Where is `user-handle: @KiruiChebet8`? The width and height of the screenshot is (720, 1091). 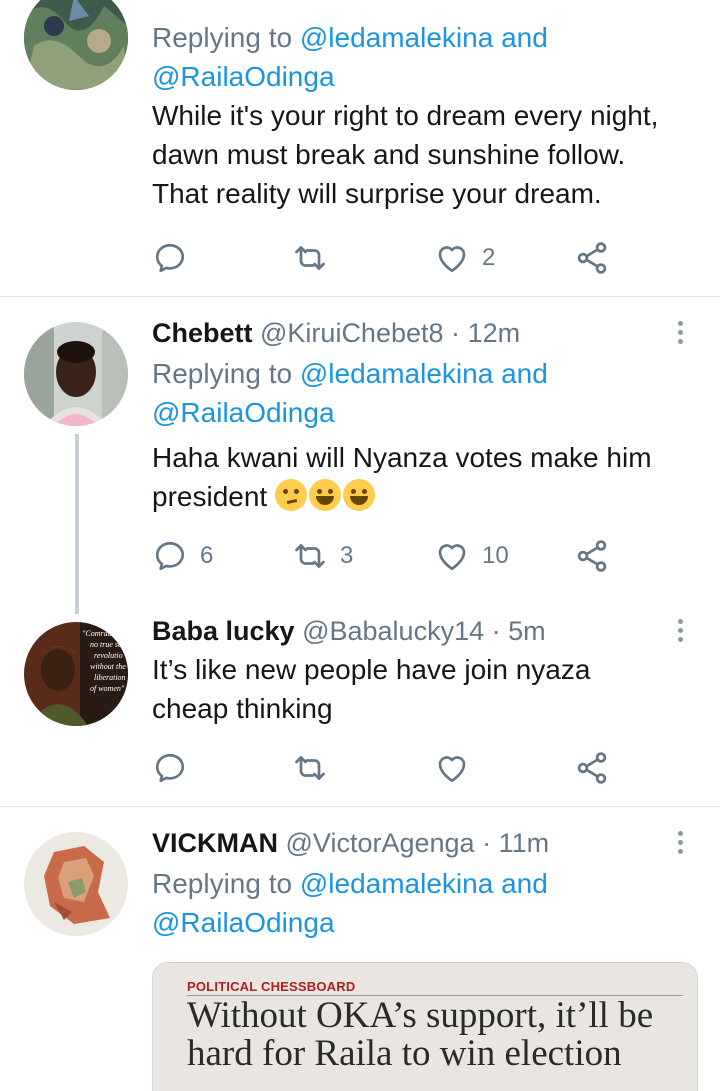 user-handle: @KiruiChebet8 is located at coordinates (352, 333).